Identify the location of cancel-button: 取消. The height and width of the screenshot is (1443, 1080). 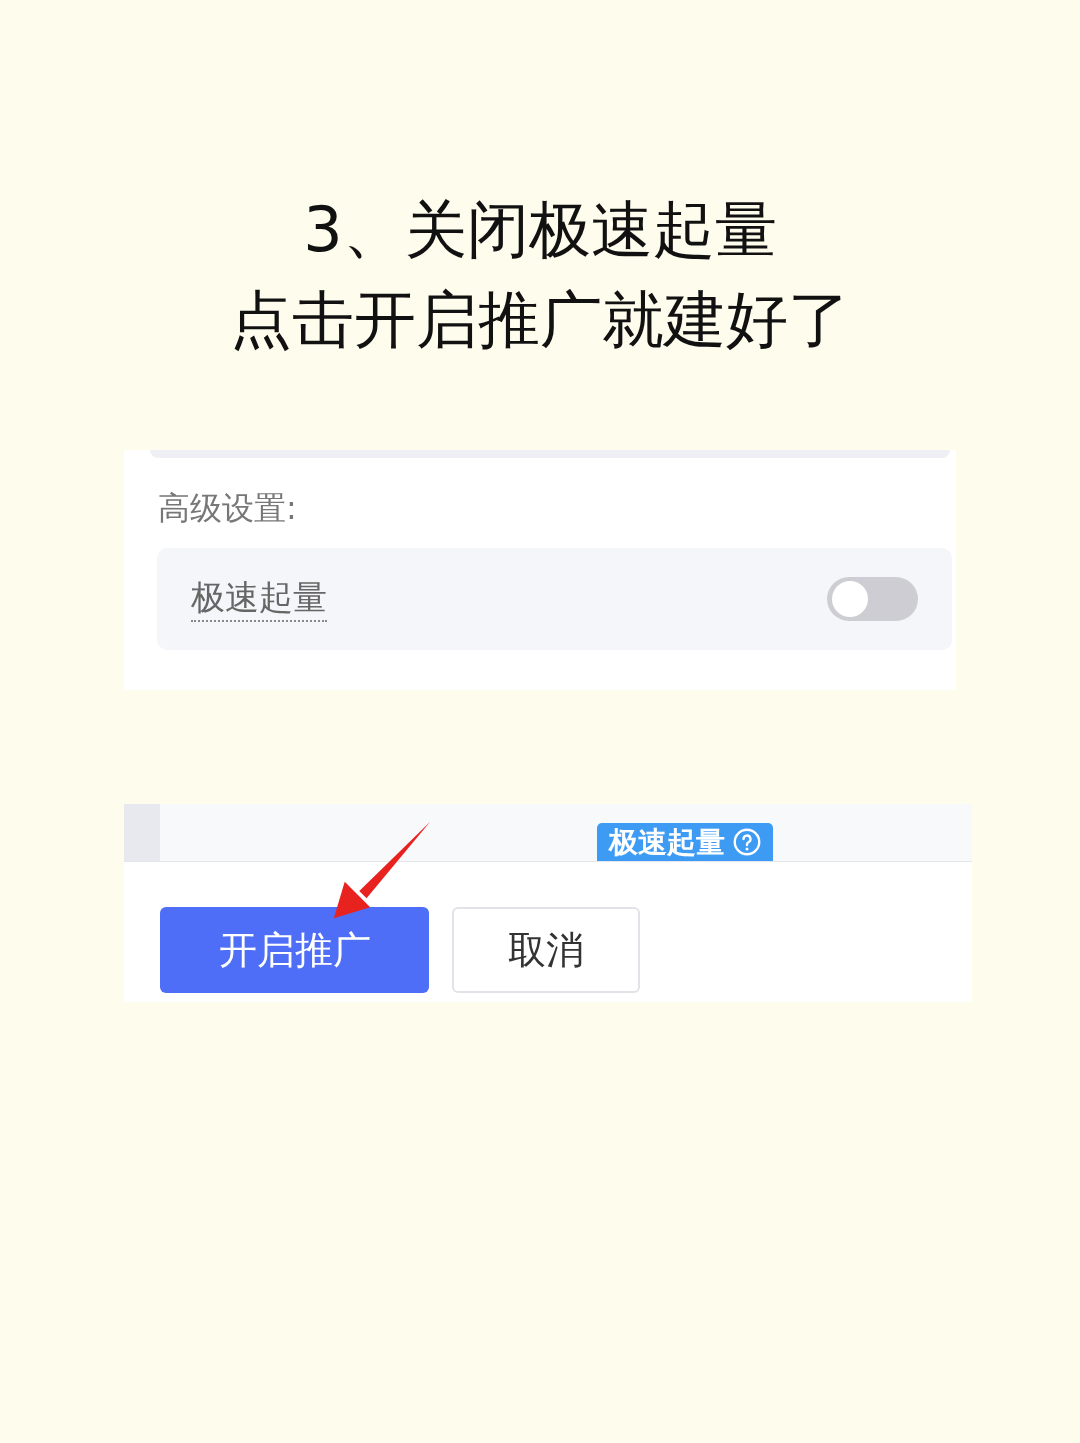
(546, 950).